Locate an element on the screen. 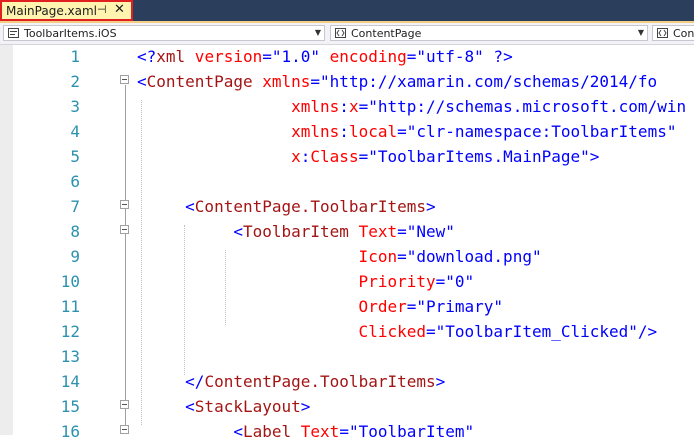 This screenshot has width=694, height=445. line-number: 2 is located at coordinates (75, 81).